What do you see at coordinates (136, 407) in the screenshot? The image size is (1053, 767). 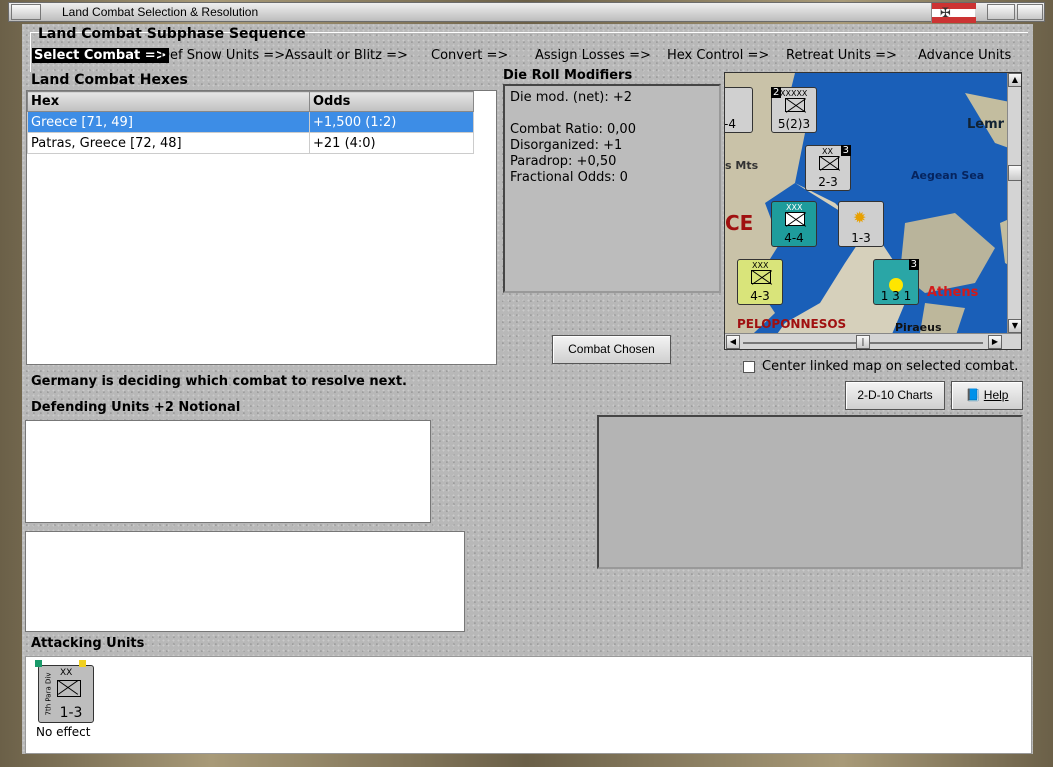 I see `defending-title: Defending Units +2 Notional` at bounding box center [136, 407].